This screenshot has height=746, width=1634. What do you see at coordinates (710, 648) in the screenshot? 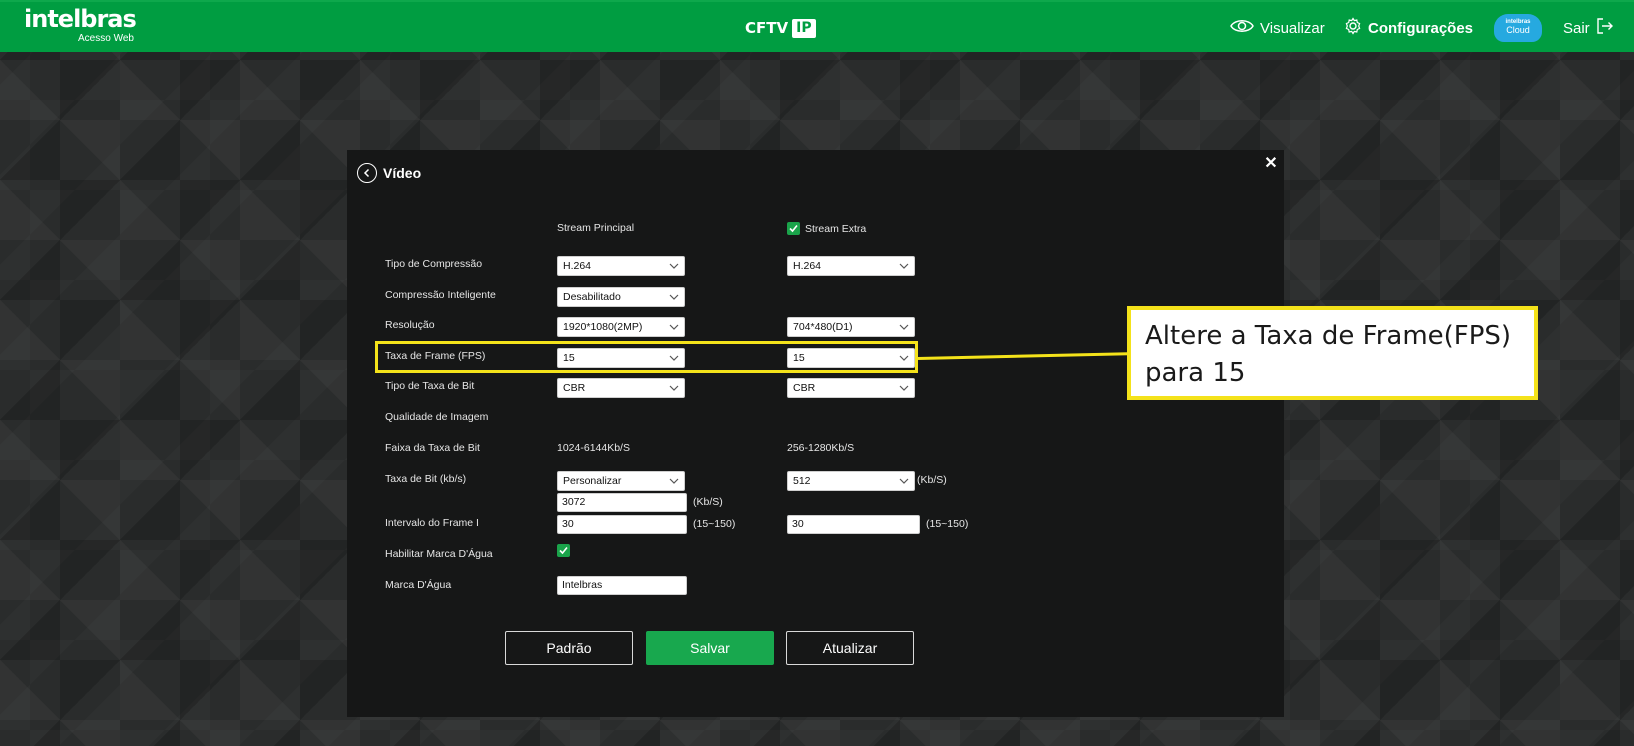
I see `salvar-button: Salvar` at bounding box center [710, 648].